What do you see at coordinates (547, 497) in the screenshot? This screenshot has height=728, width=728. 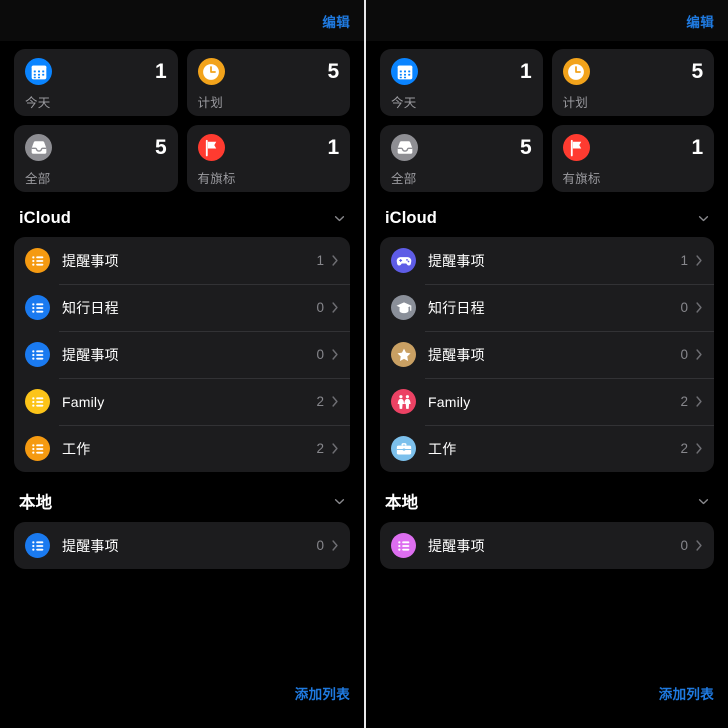 I see `section-header-1: 本地` at bounding box center [547, 497].